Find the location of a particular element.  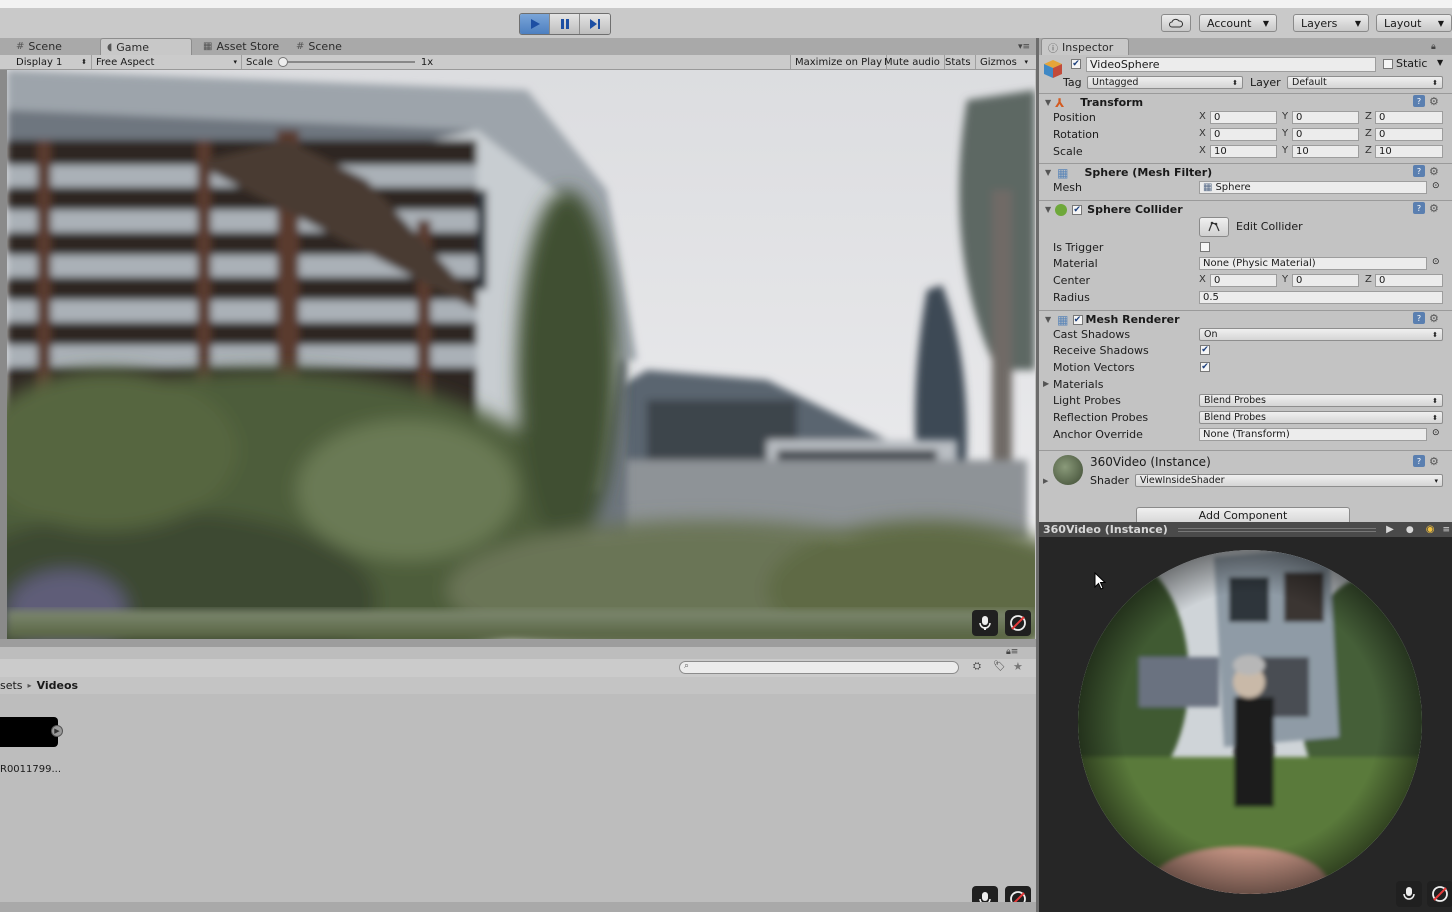

account-dropdown: Account ▼ is located at coordinates (1238, 23).